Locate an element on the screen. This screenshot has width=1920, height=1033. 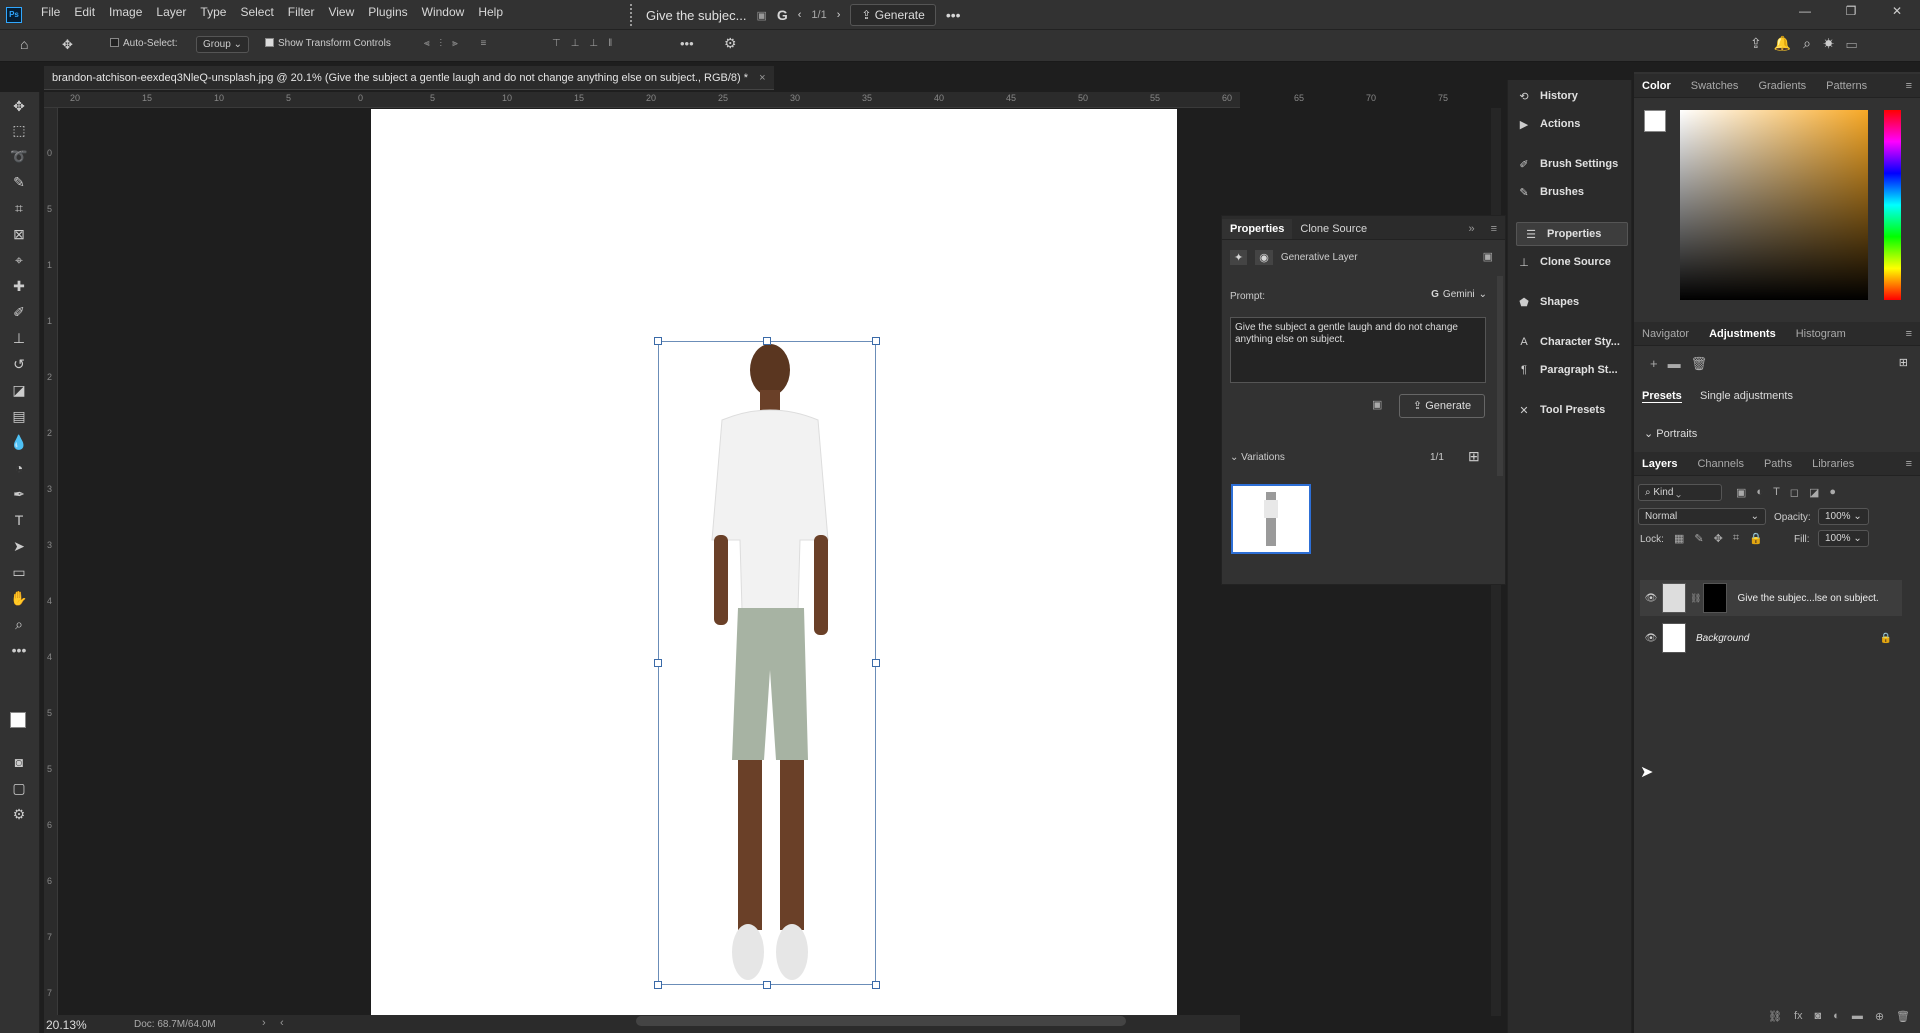
menu-file: File is located at coordinates (50, 14).